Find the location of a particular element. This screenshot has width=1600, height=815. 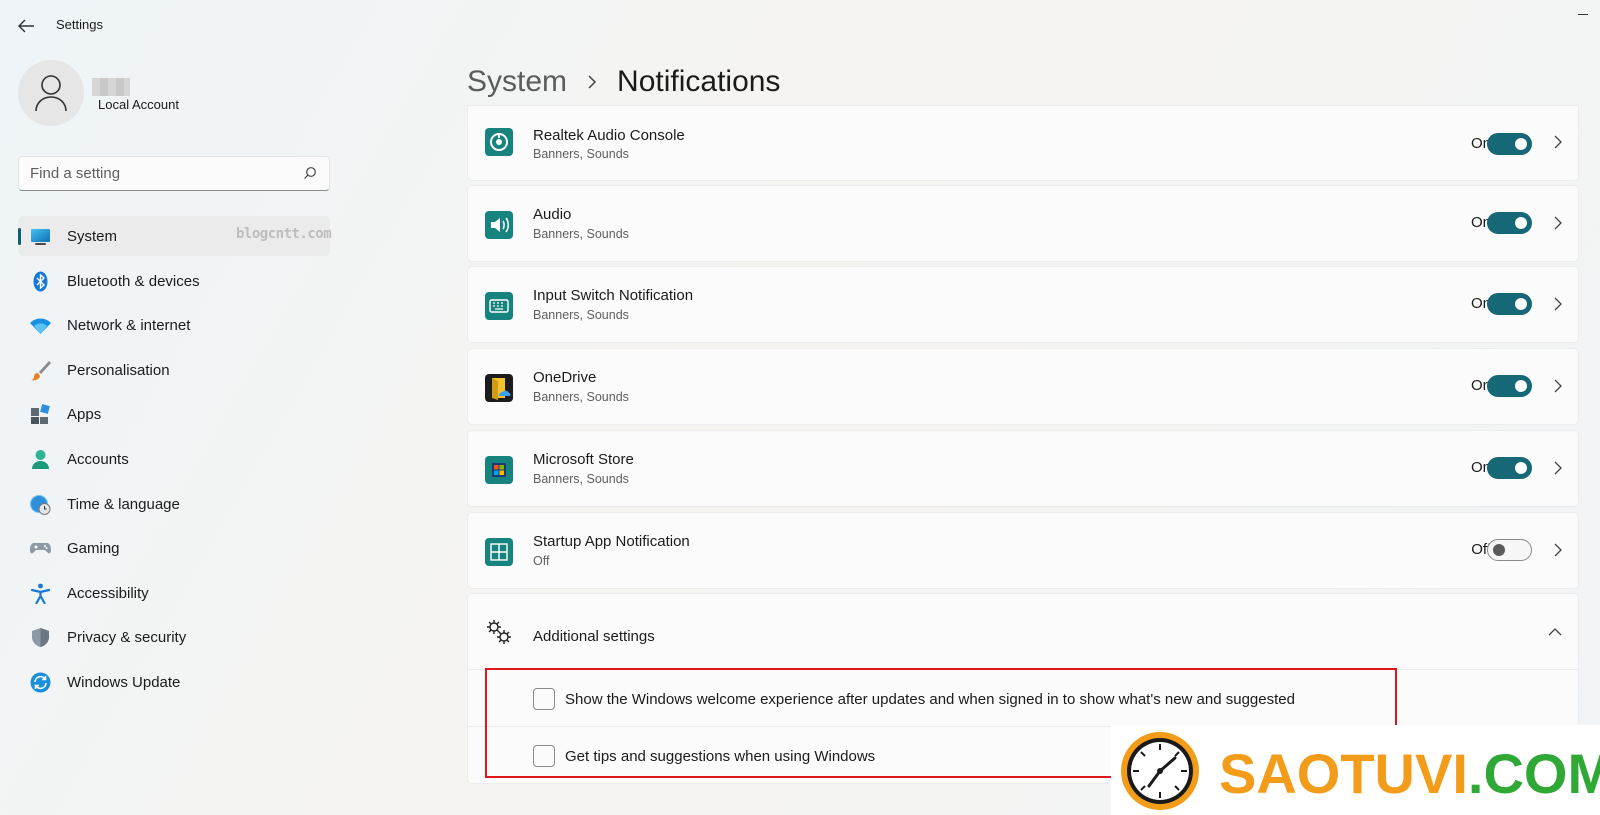

apps-icon is located at coordinates (40, 414).